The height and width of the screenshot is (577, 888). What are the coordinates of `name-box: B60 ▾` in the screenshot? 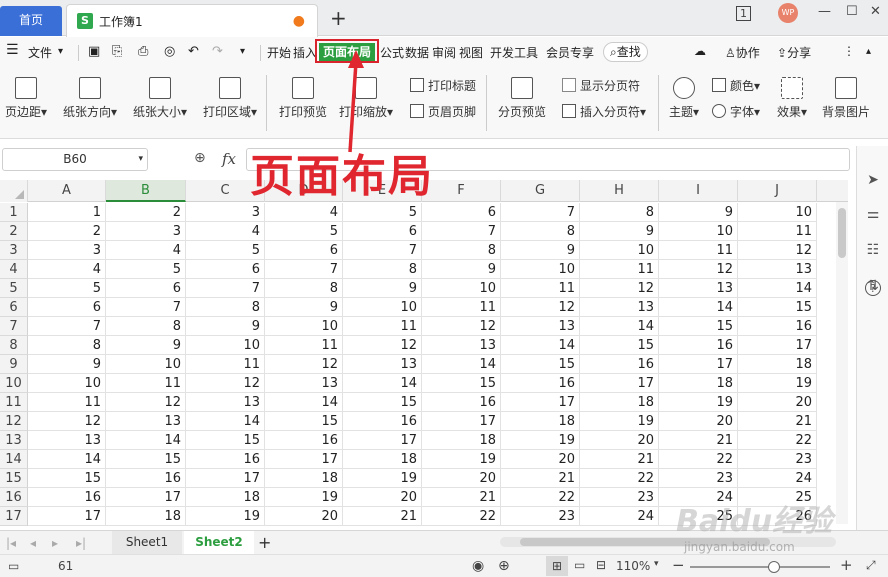 It's located at (75, 159).